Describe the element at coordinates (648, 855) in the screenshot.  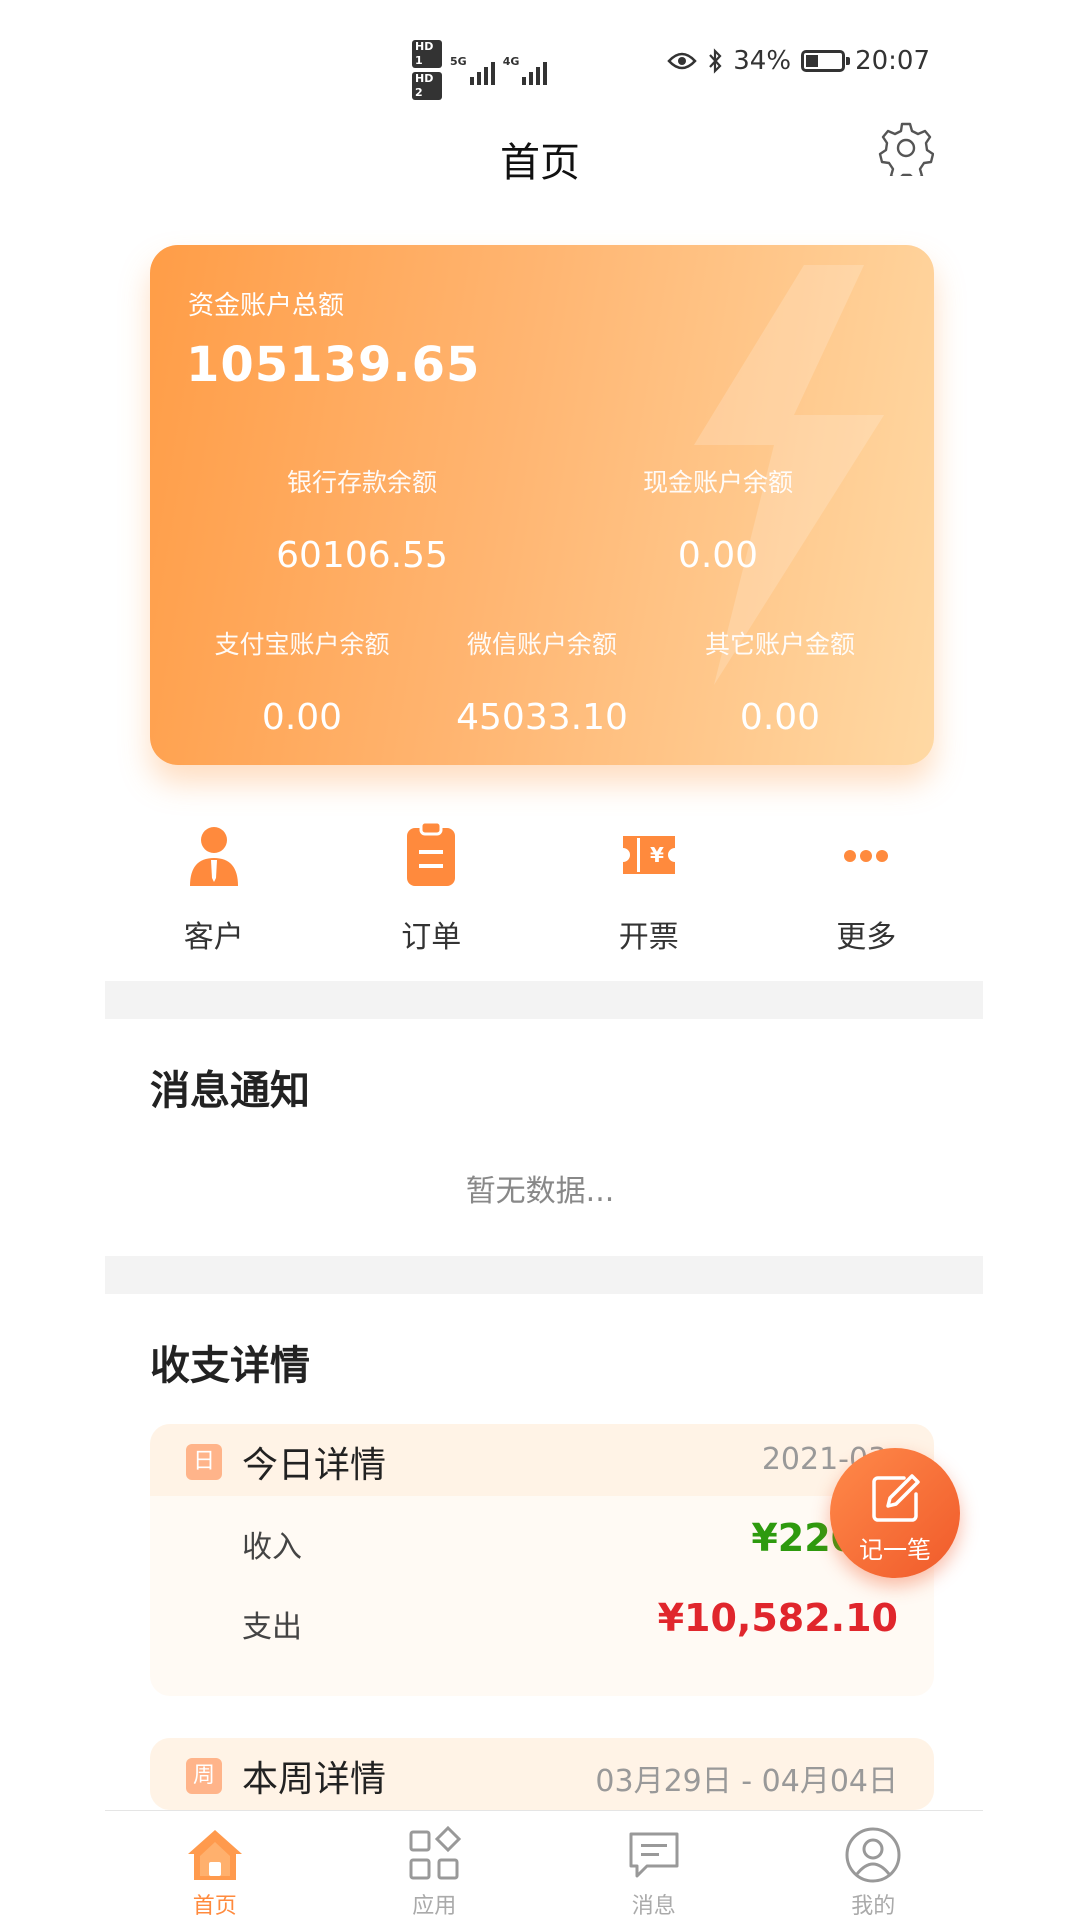
I see `ticket-icon: ¥` at that location.